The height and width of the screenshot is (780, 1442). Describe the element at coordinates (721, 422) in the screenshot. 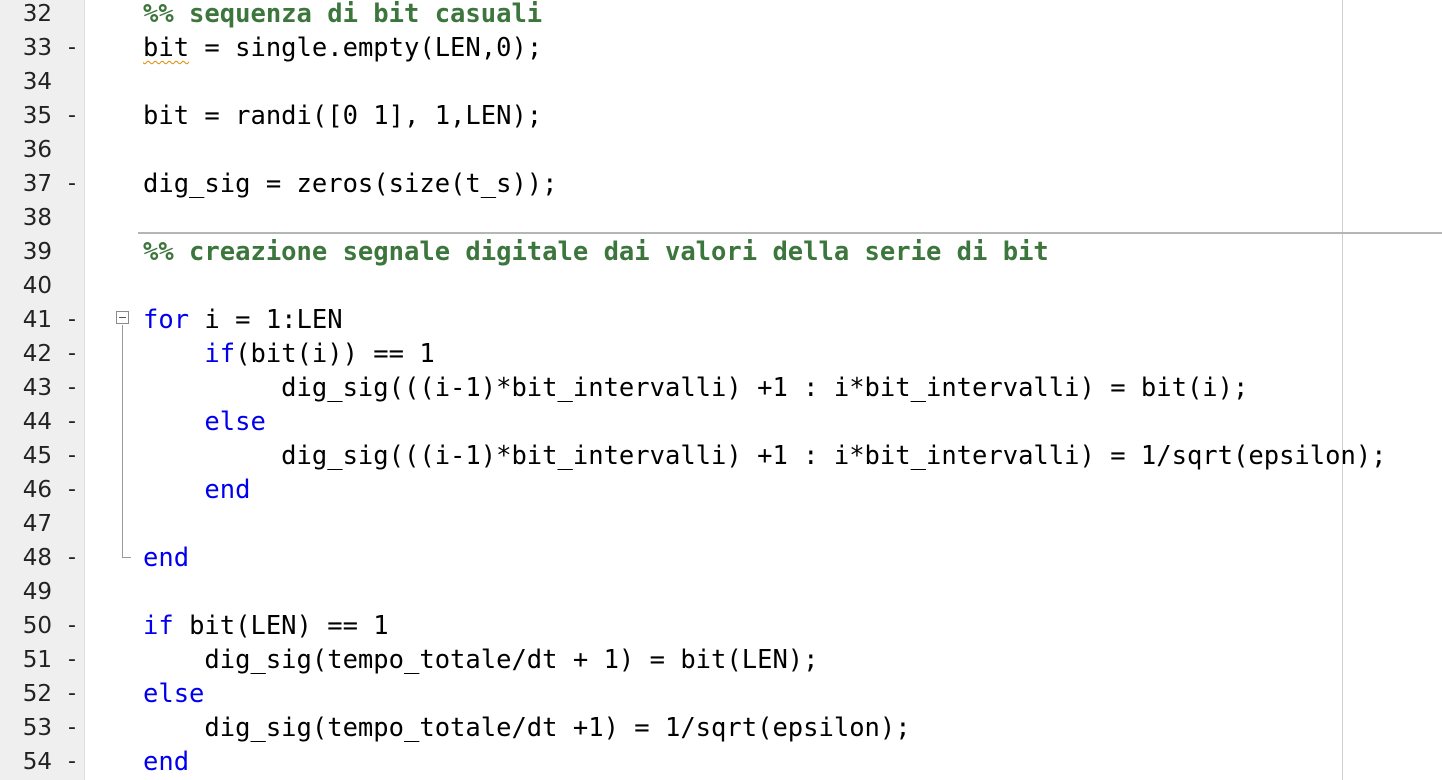

I see `code-line: 44- else` at that location.